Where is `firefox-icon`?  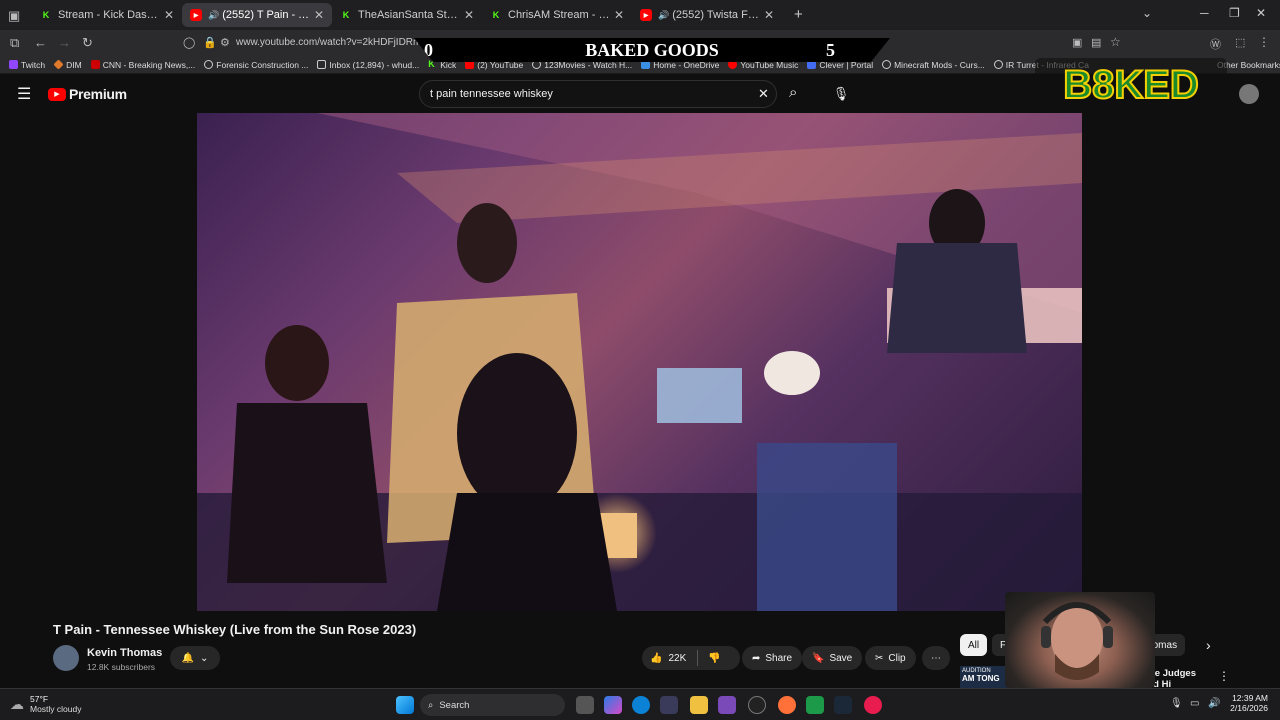
firefox-icon is located at coordinates (787, 705).